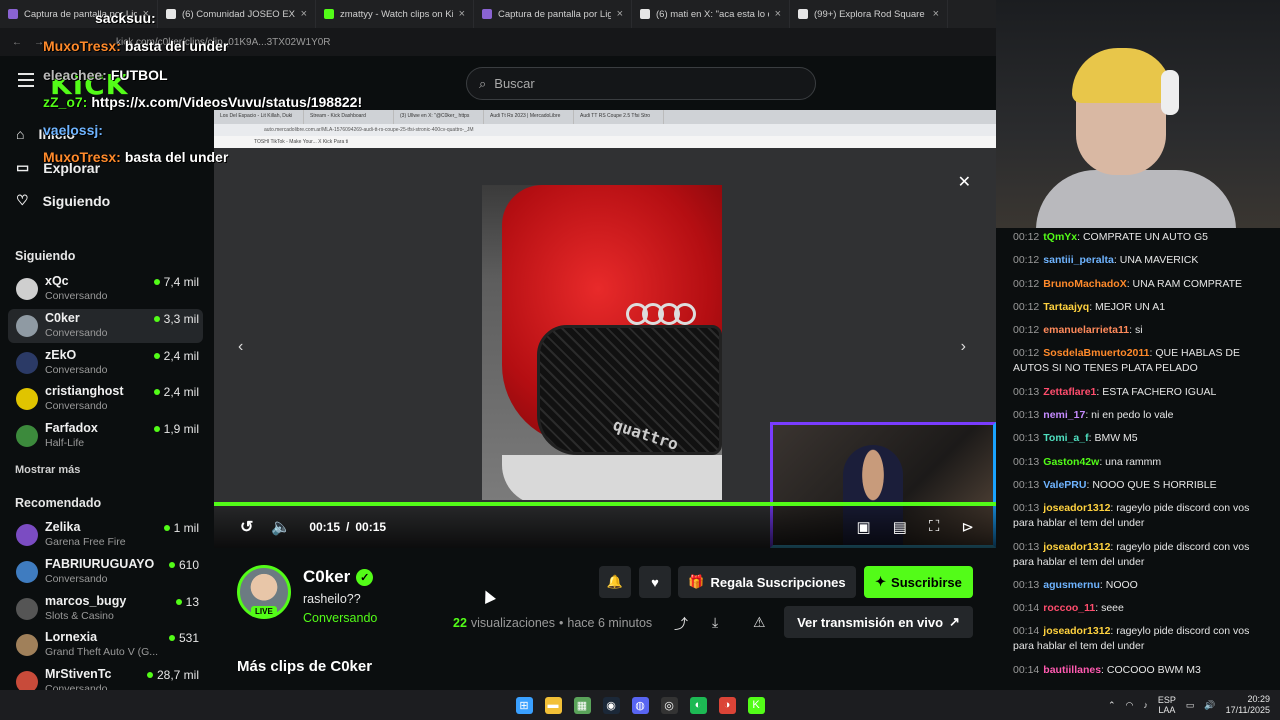  Describe the element at coordinates (188, 564) in the screenshot. I see `viewer-count-value: 610` at that location.